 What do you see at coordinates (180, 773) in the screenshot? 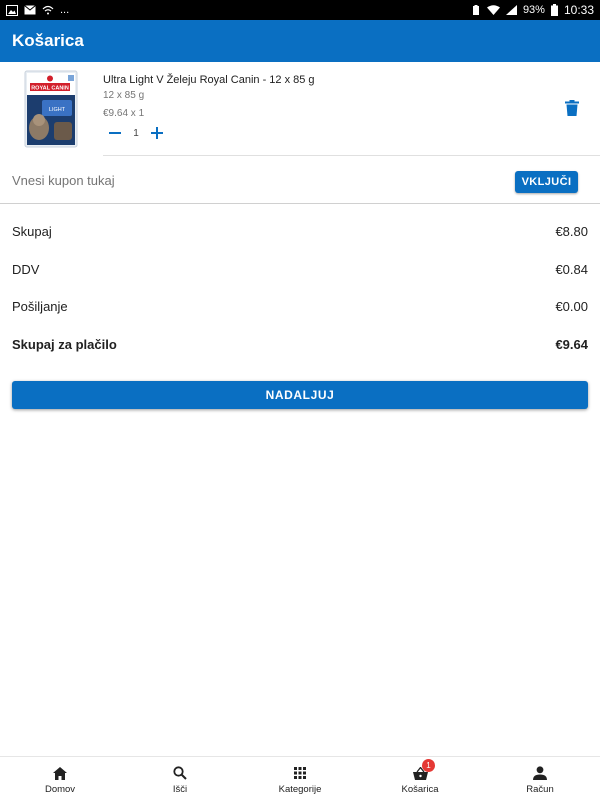
I see `search-icon` at bounding box center [180, 773].